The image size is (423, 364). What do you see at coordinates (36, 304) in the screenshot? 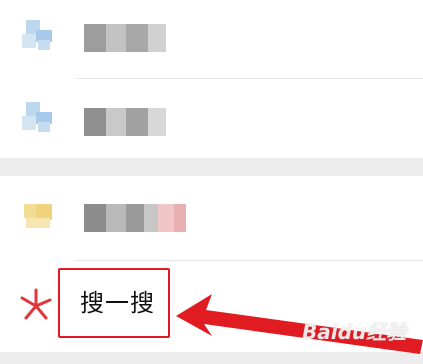
I see `search-spark-icon` at bounding box center [36, 304].